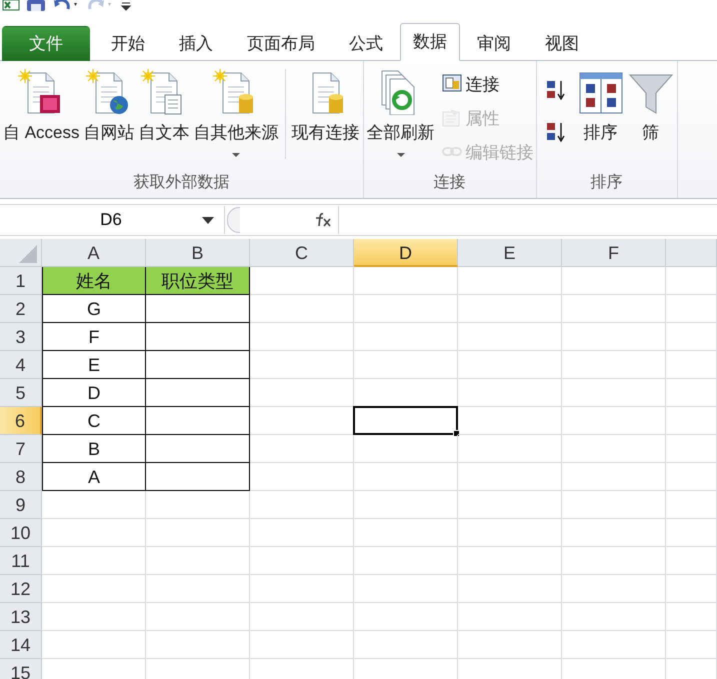 Image resolution: width=717 pixels, height=679 pixels. Describe the element at coordinates (11, 6) in the screenshot. I see `spreadsheet-icon` at that location.